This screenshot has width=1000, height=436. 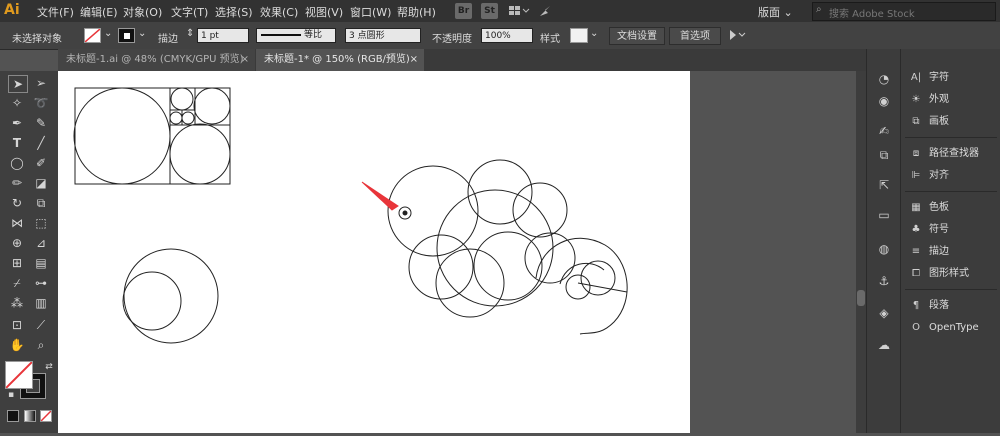 What do you see at coordinates (17, 223) in the screenshot?
I see `width-tool-icon: ⋈` at bounding box center [17, 223].